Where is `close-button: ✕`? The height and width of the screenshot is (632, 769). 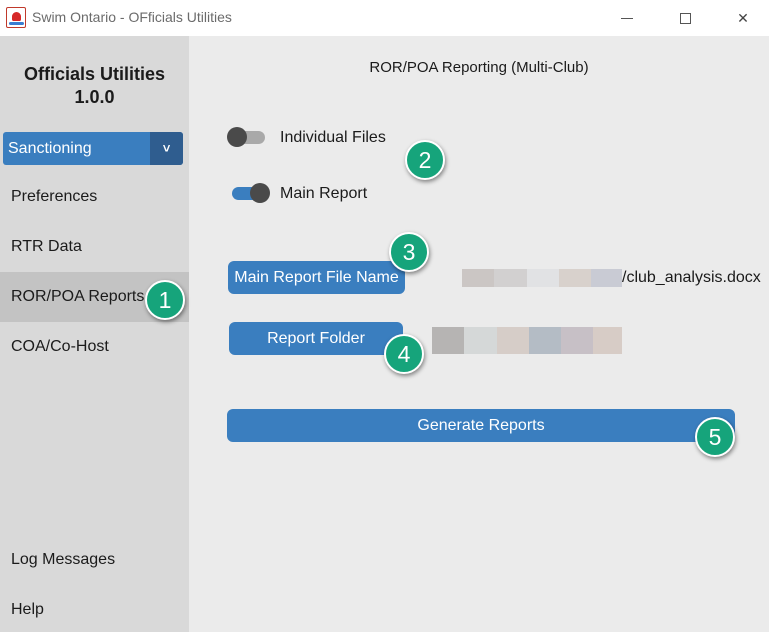 close-button: ✕ is located at coordinates (743, 18).